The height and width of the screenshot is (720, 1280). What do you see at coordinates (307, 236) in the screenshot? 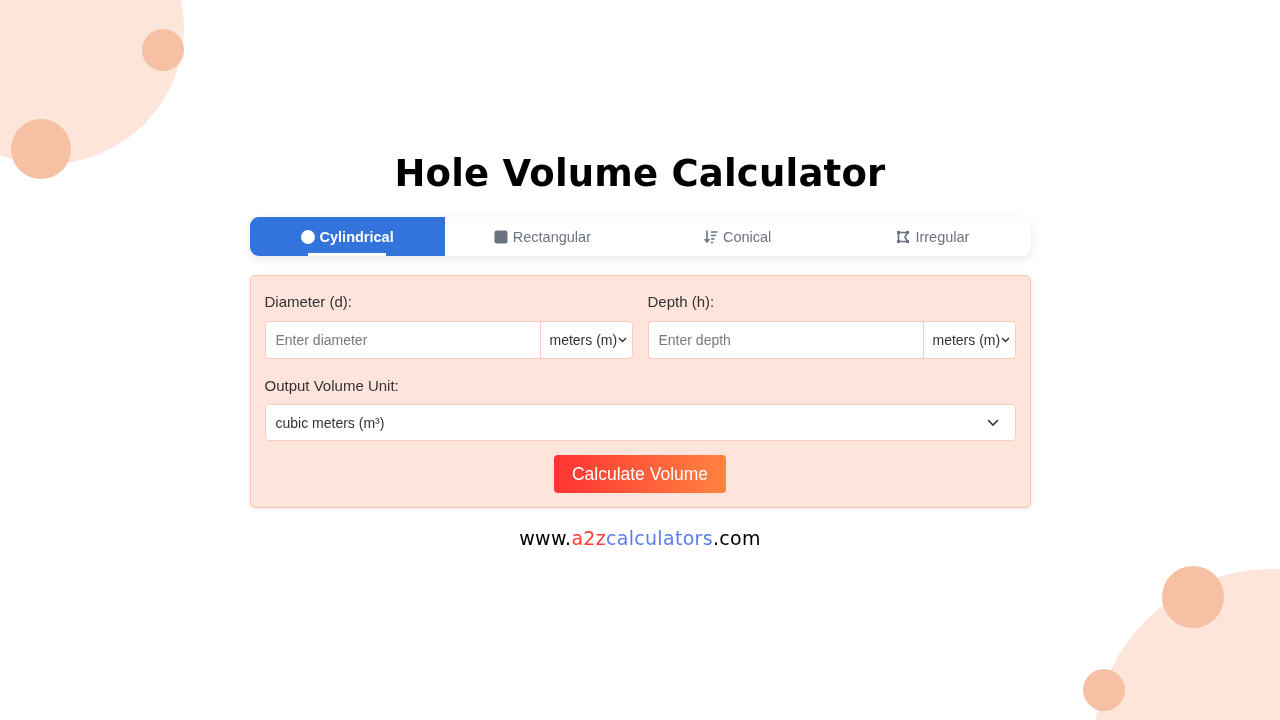
I see `circle-icon` at bounding box center [307, 236].